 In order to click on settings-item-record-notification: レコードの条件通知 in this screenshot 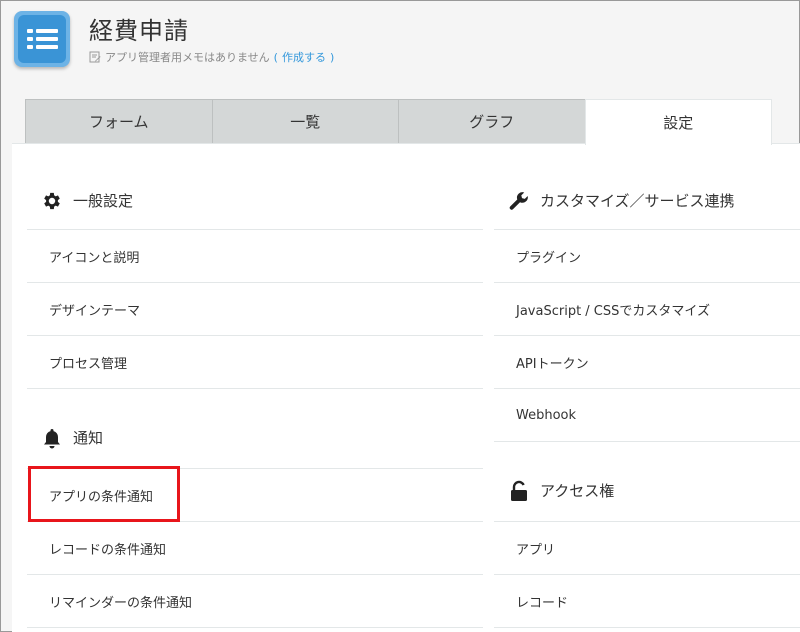, I will do `click(255, 548)`.